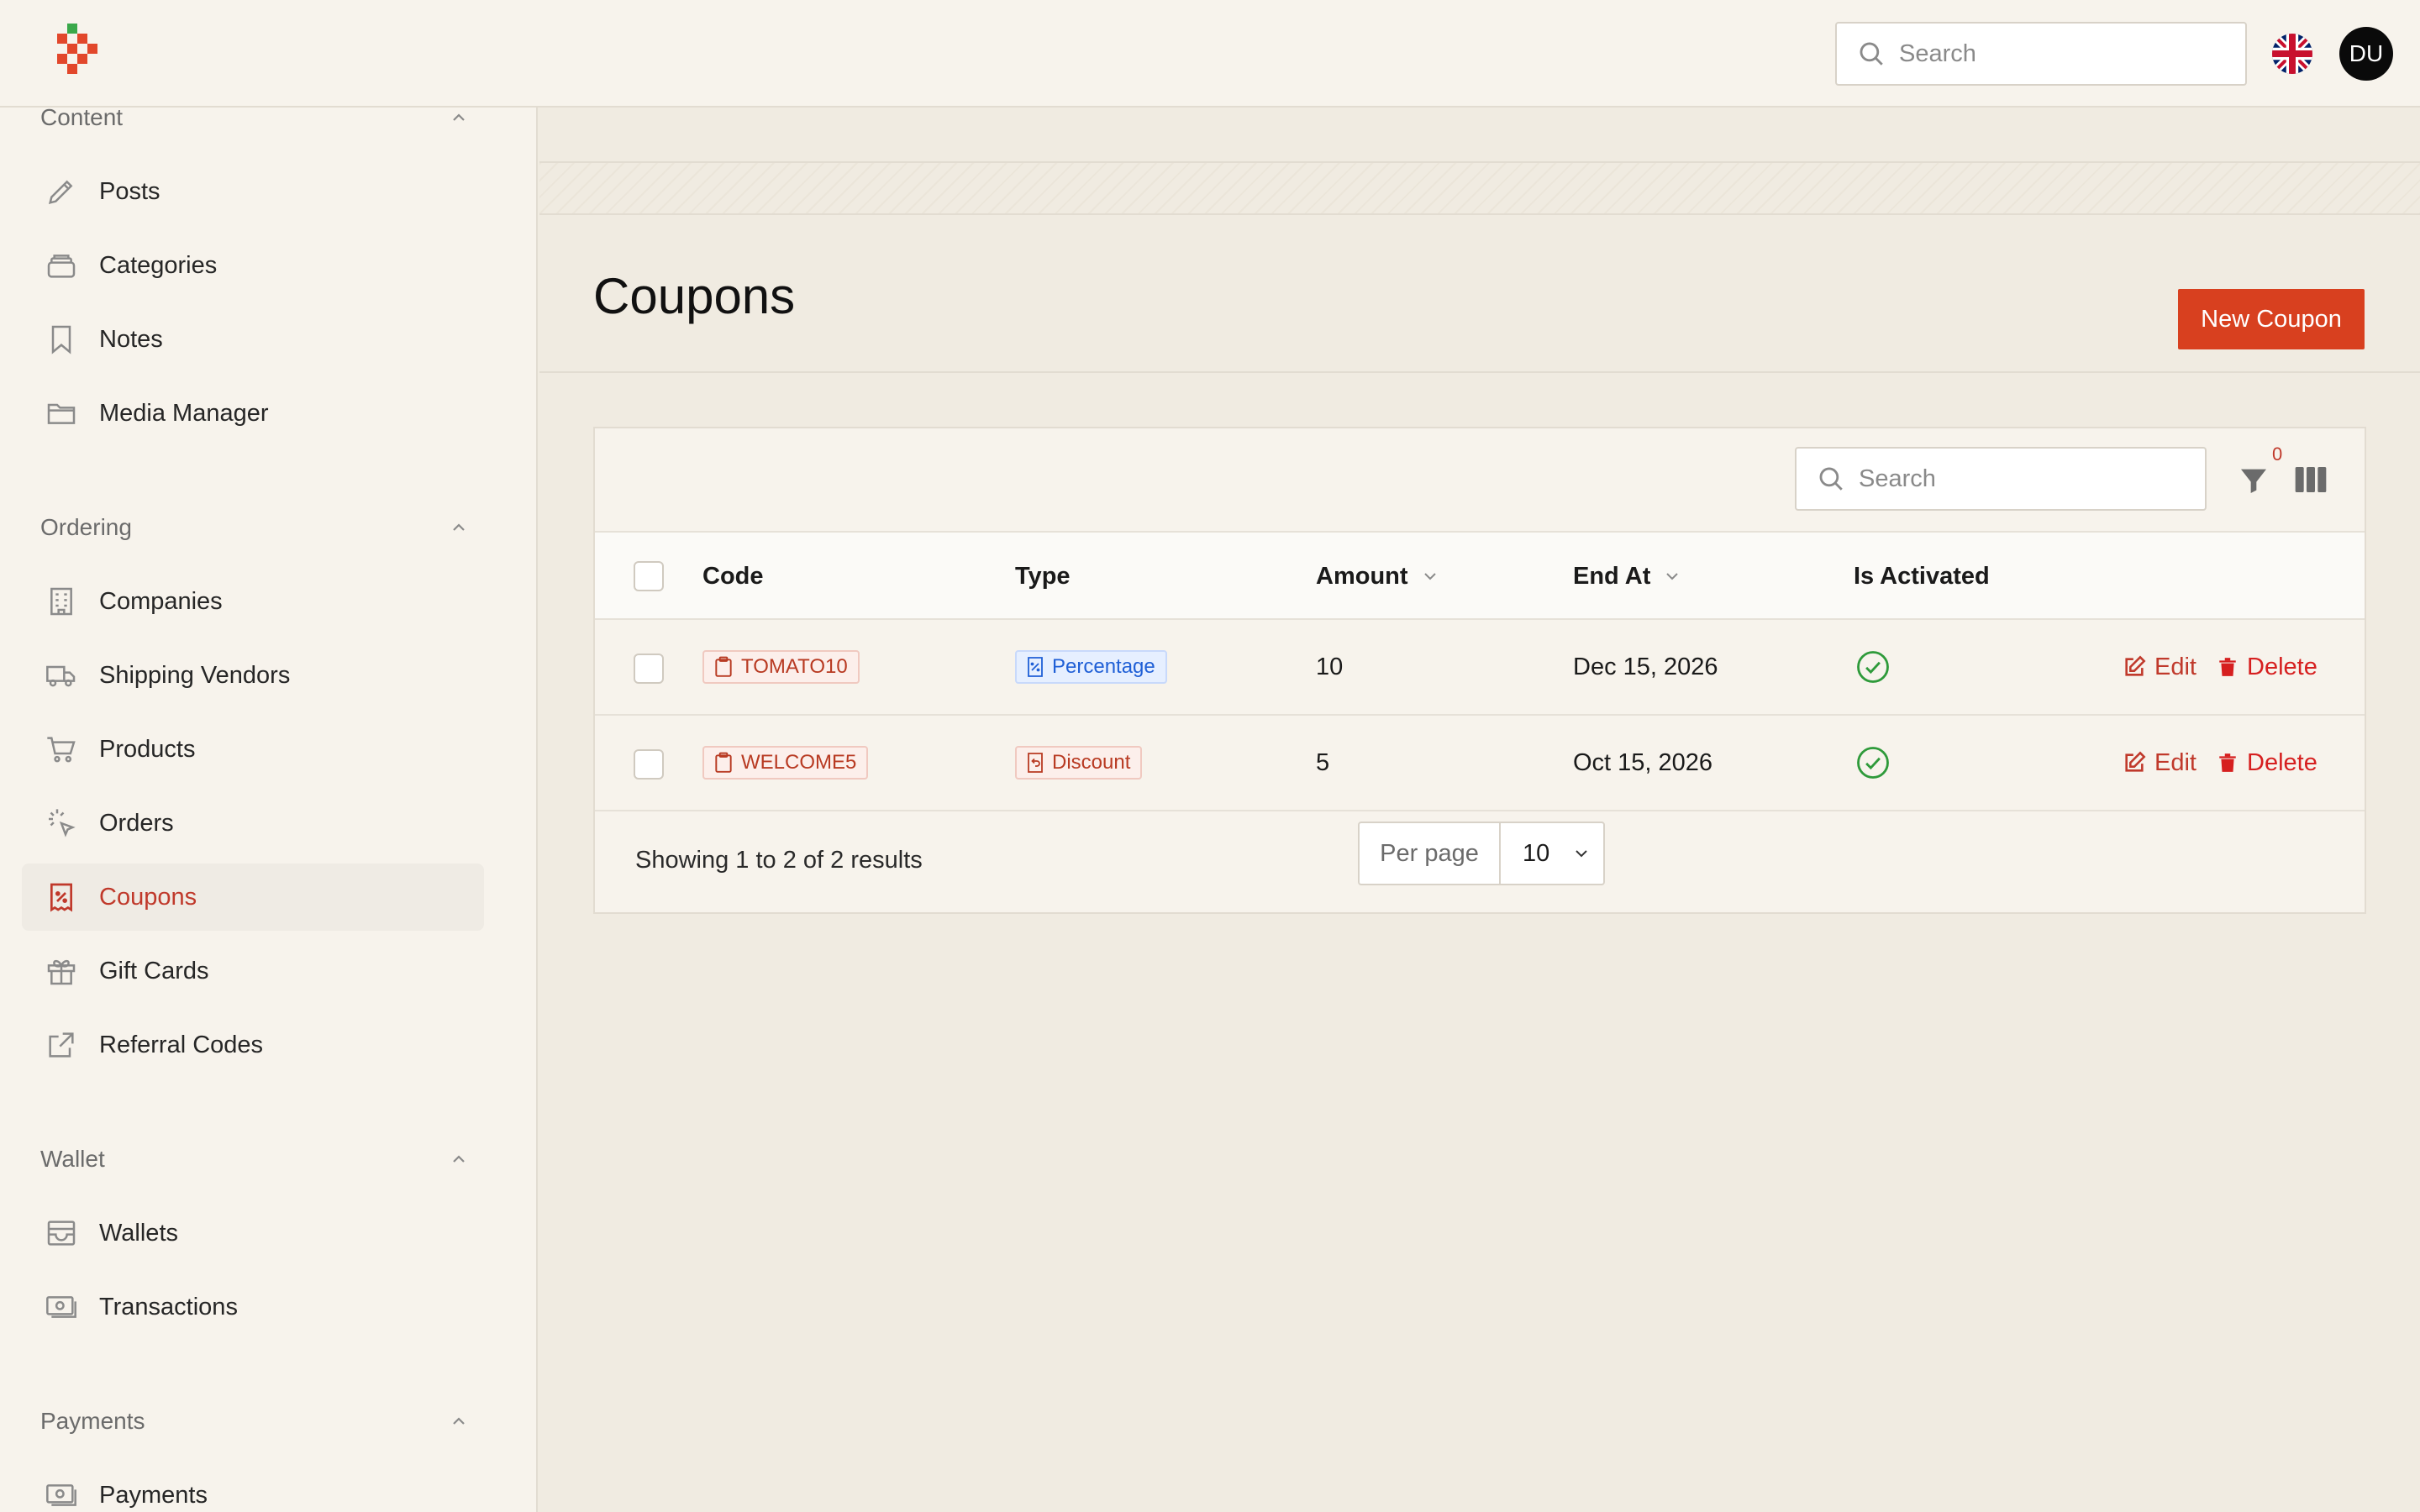  What do you see at coordinates (147, 749) in the screenshot?
I see `sidebar-item-label: Products` at bounding box center [147, 749].